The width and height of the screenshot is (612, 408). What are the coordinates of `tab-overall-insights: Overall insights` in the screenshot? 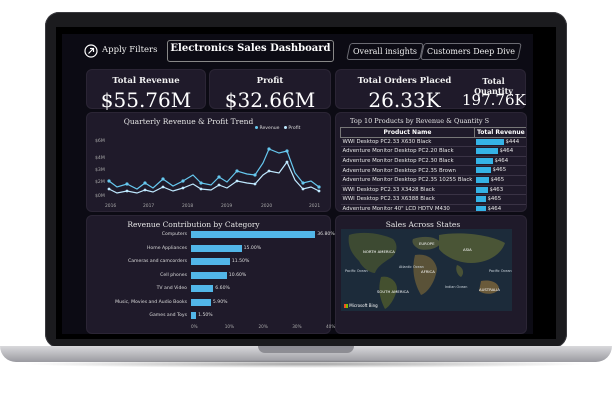 It's located at (385, 51).